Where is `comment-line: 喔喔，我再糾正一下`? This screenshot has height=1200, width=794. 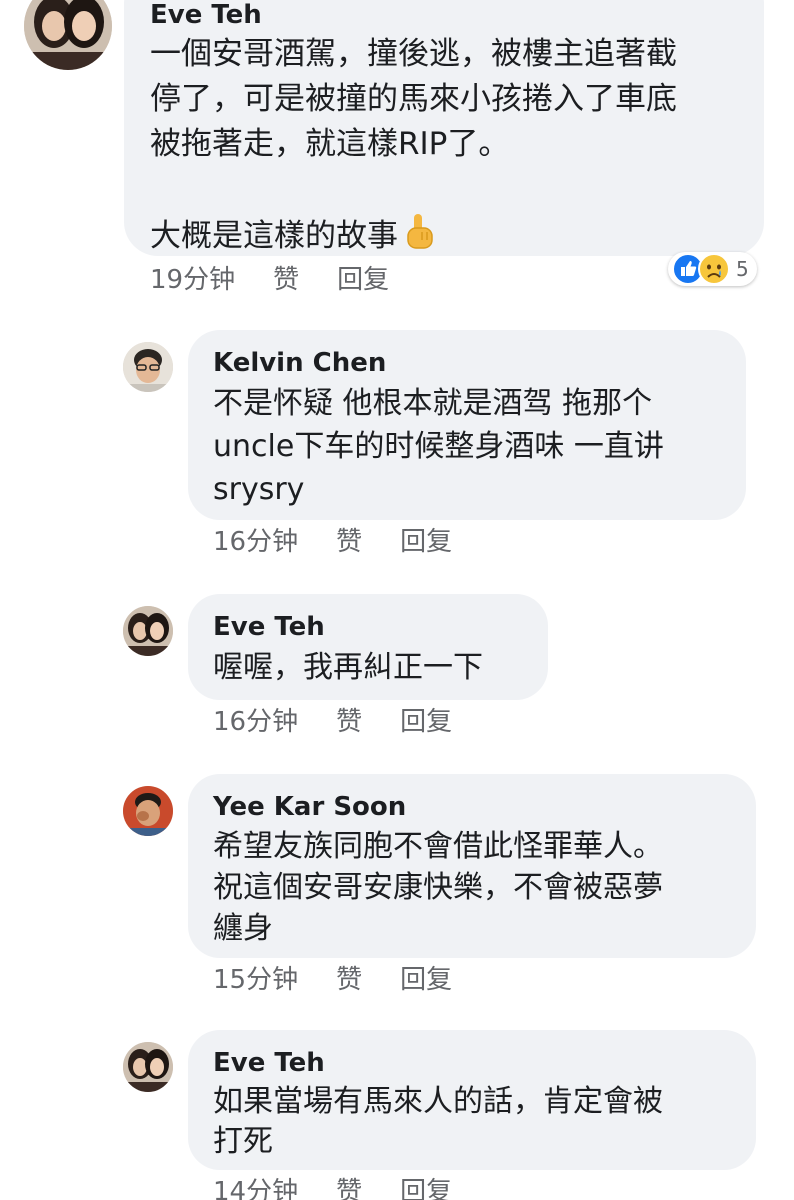 comment-line: 喔喔，我再糾正一下 is located at coordinates (348, 667).